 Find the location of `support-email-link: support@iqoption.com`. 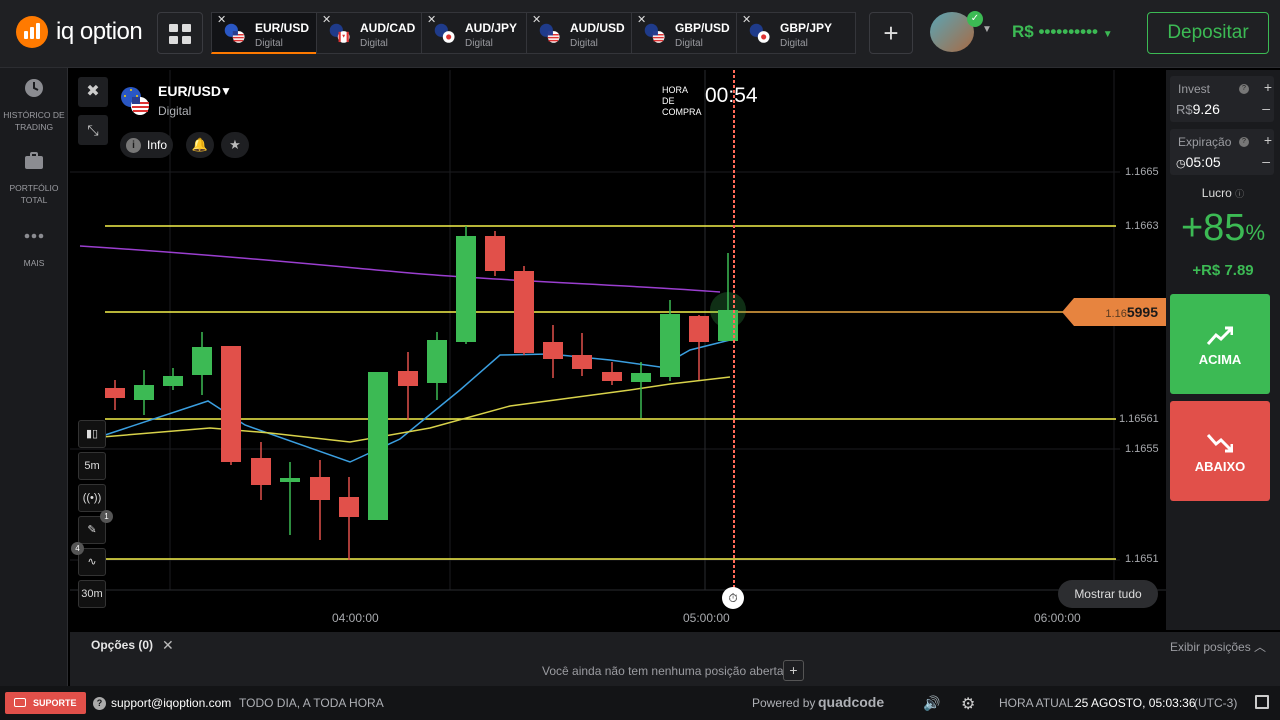

support-email-link: support@iqoption.com is located at coordinates (171, 703).